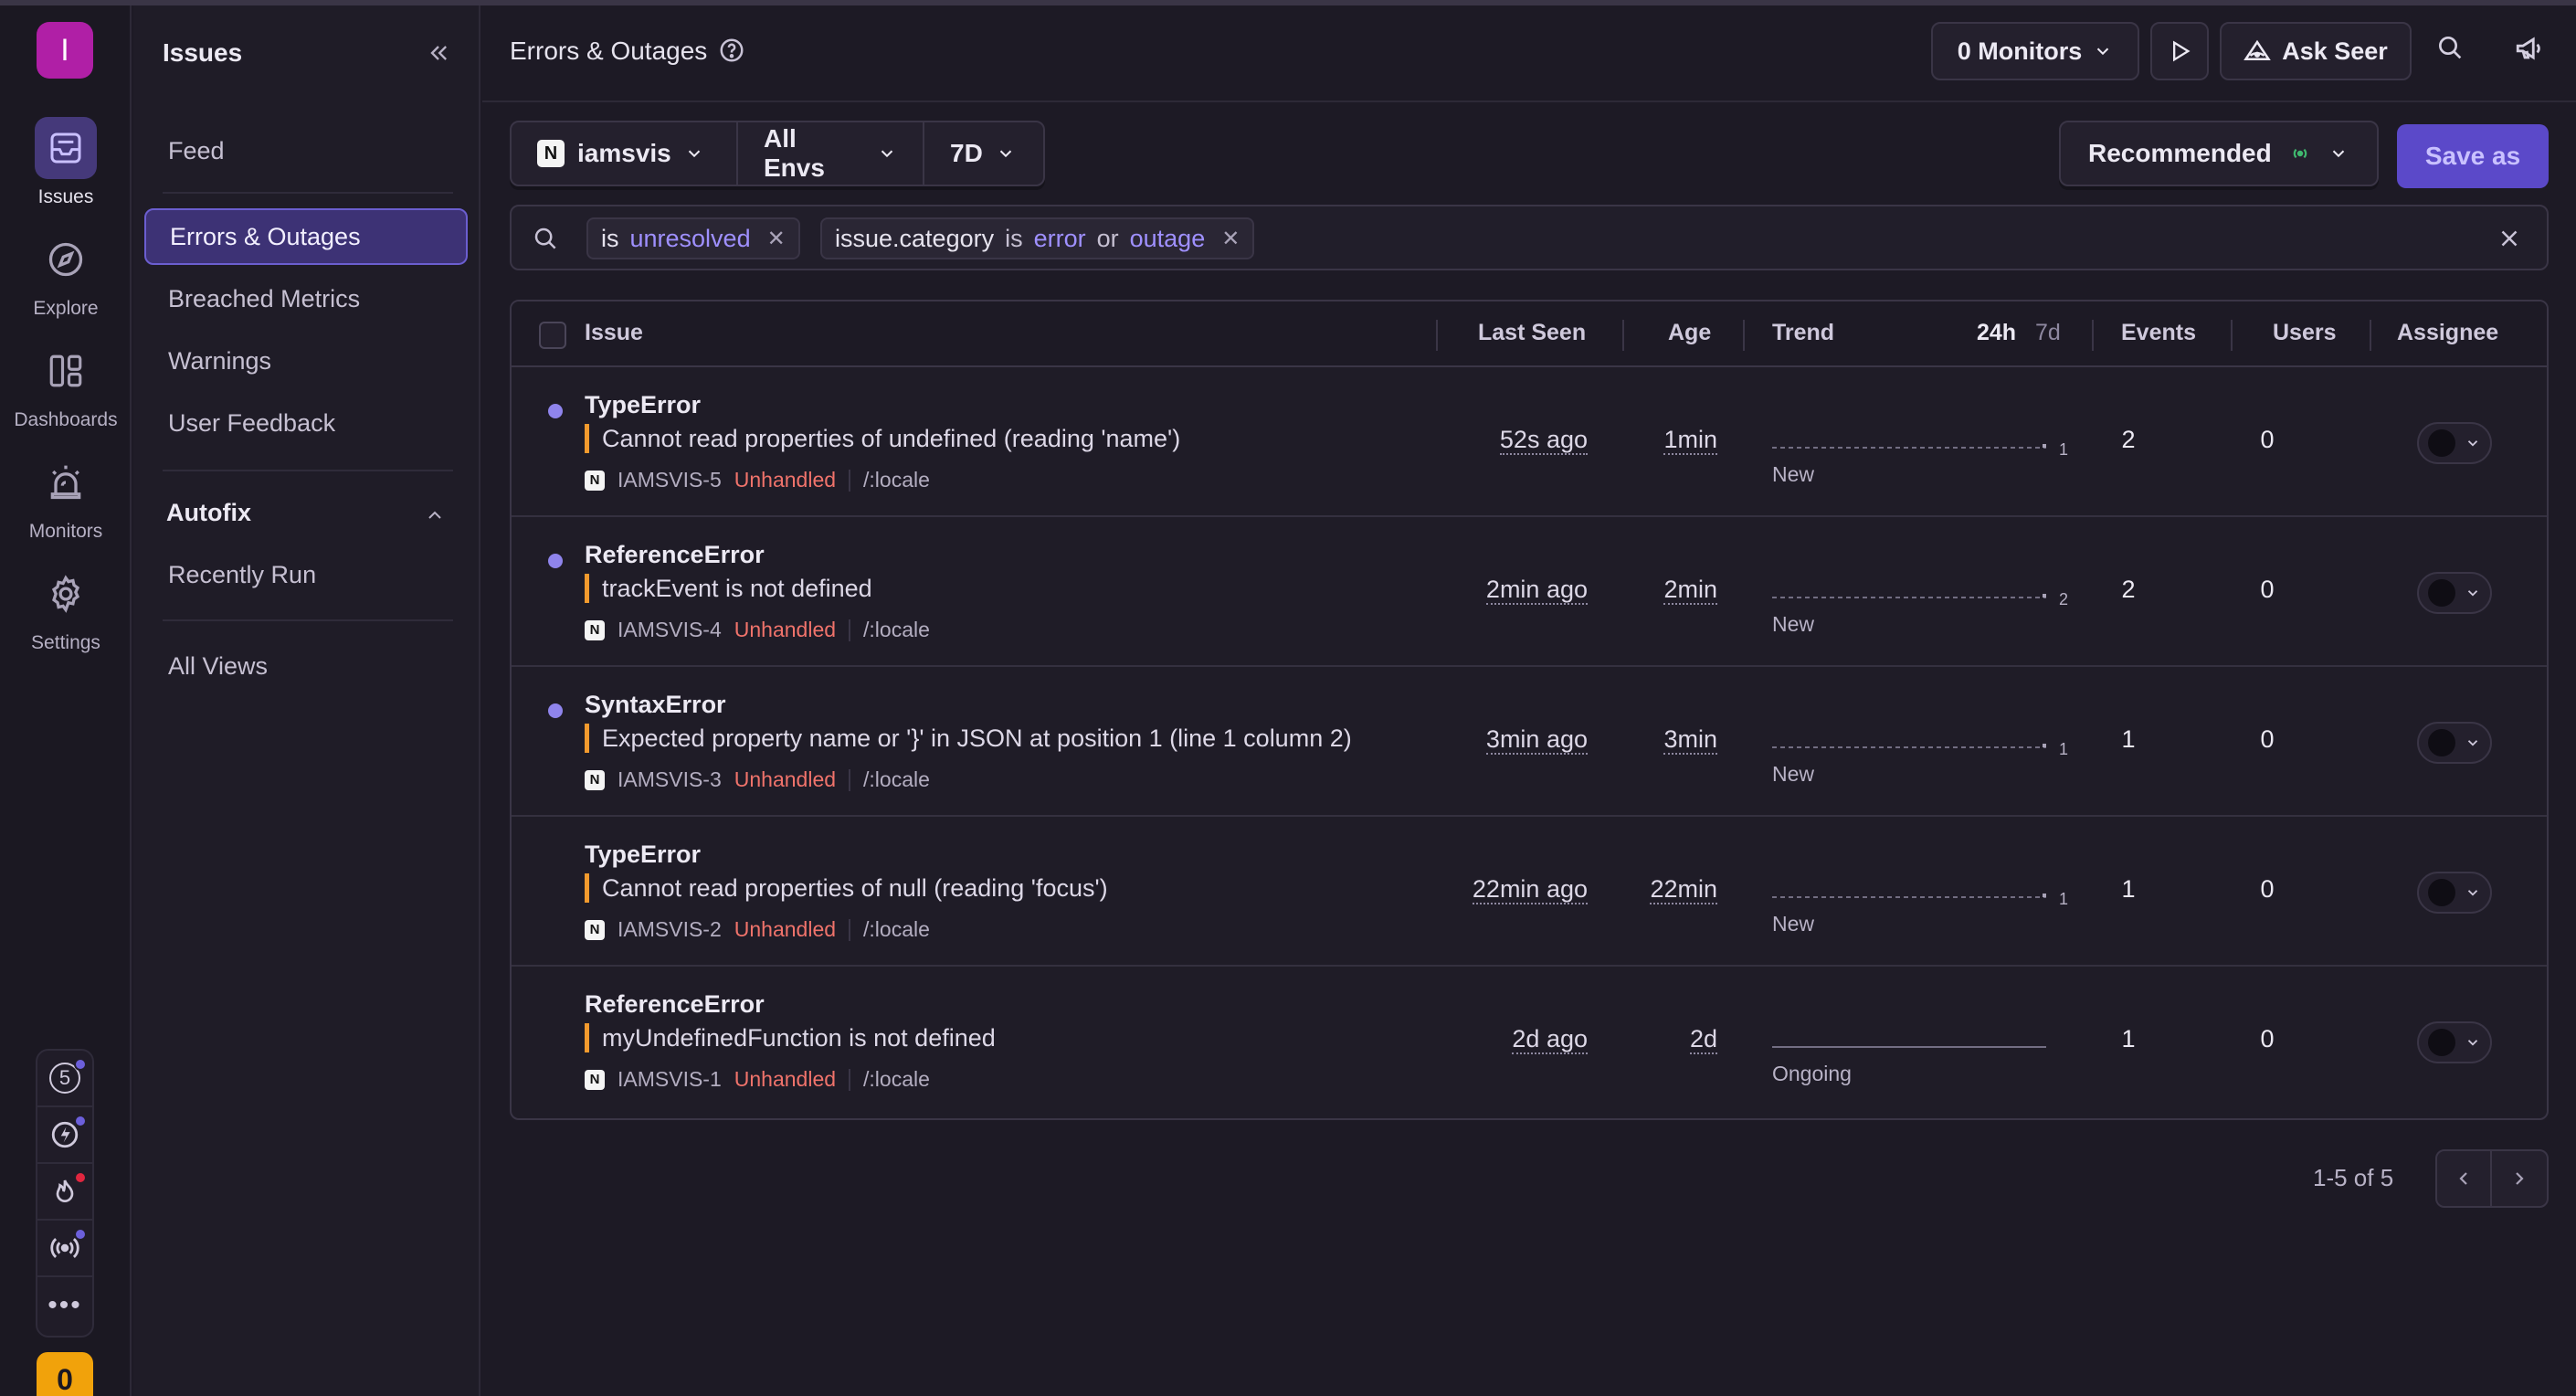  Describe the element at coordinates (2128, 589) in the screenshot. I see `event-count: 2` at that location.